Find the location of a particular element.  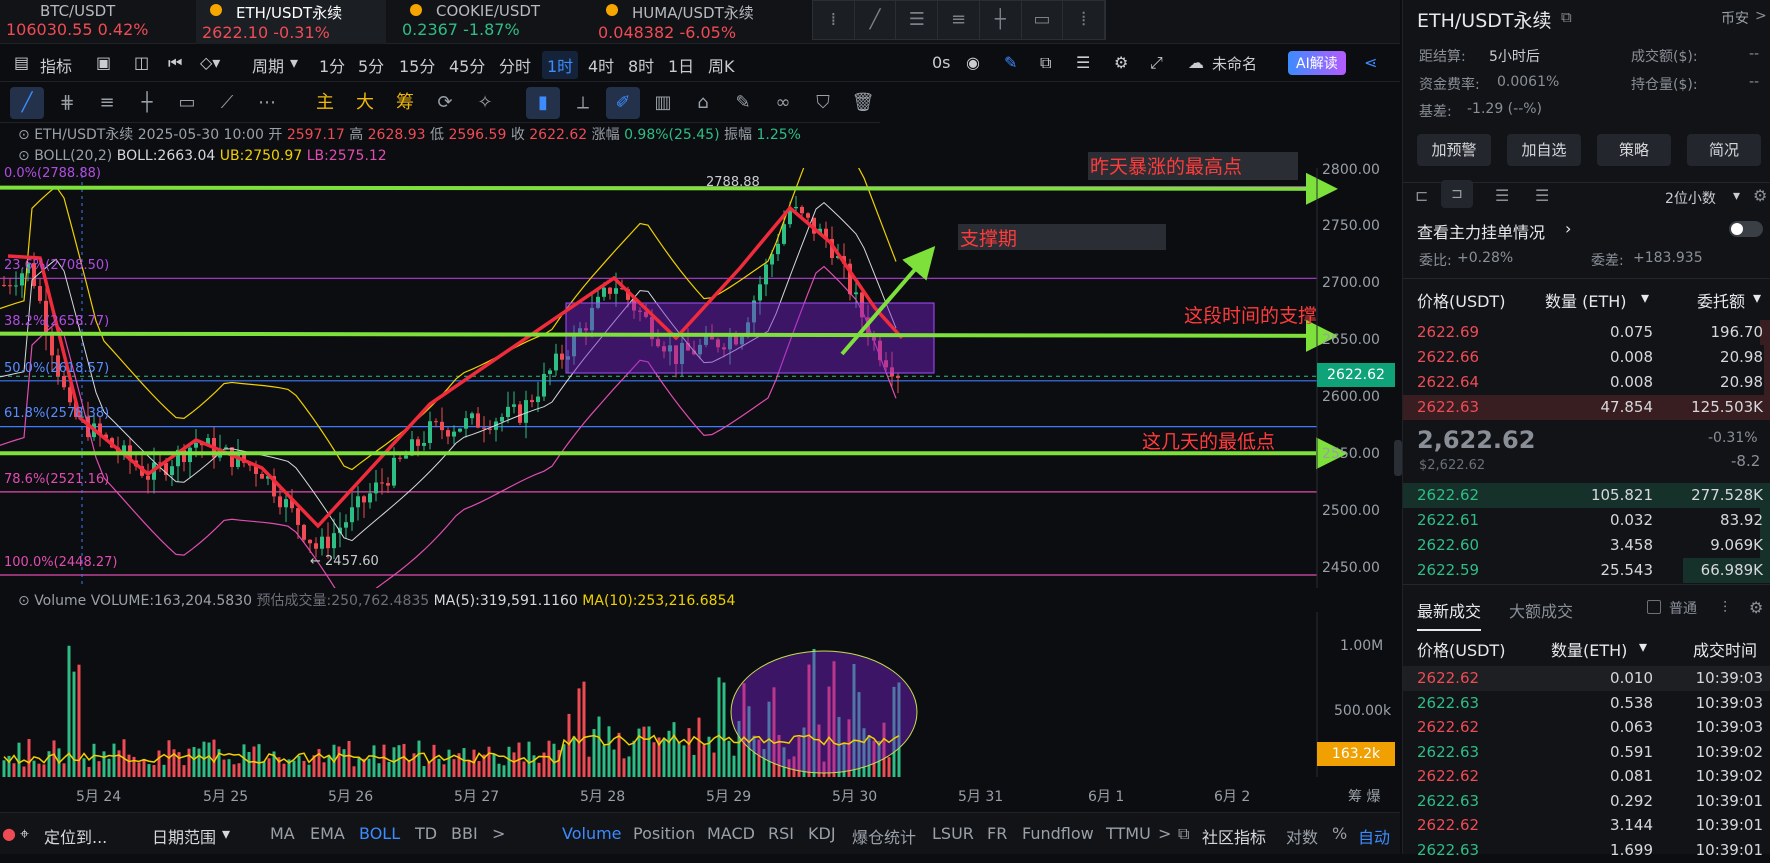

ind-bbi: BBI is located at coordinates (464, 833).